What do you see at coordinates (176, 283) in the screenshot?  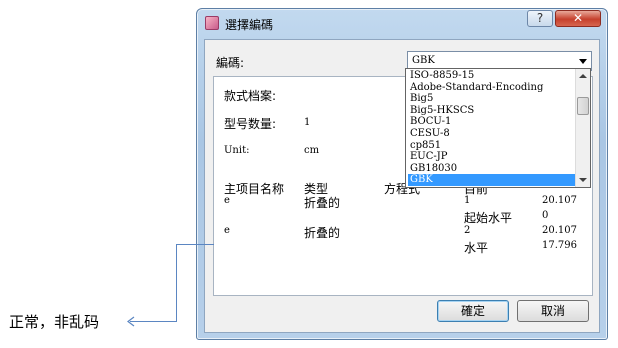 I see `annotation-line-vertical` at bounding box center [176, 283].